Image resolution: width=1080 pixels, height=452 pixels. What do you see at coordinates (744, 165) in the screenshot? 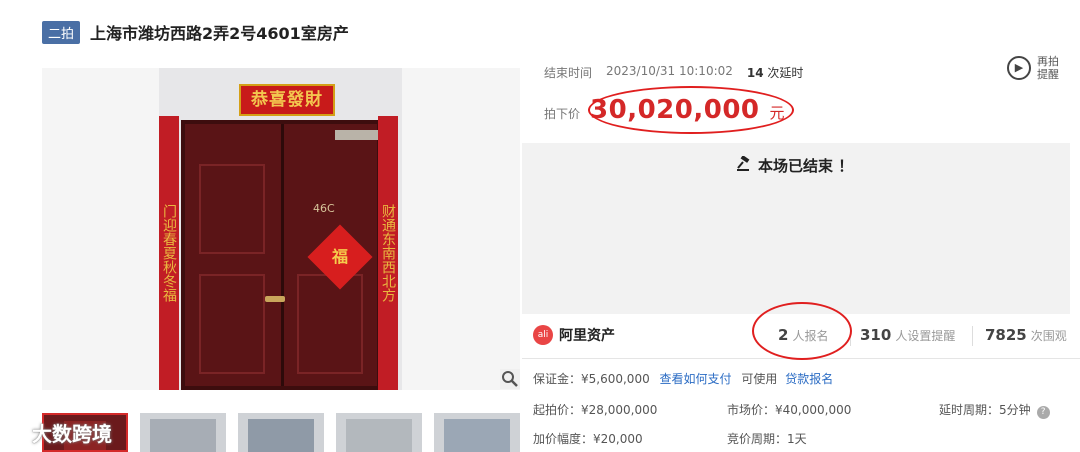
I see `gavel-icon` at bounding box center [744, 165].